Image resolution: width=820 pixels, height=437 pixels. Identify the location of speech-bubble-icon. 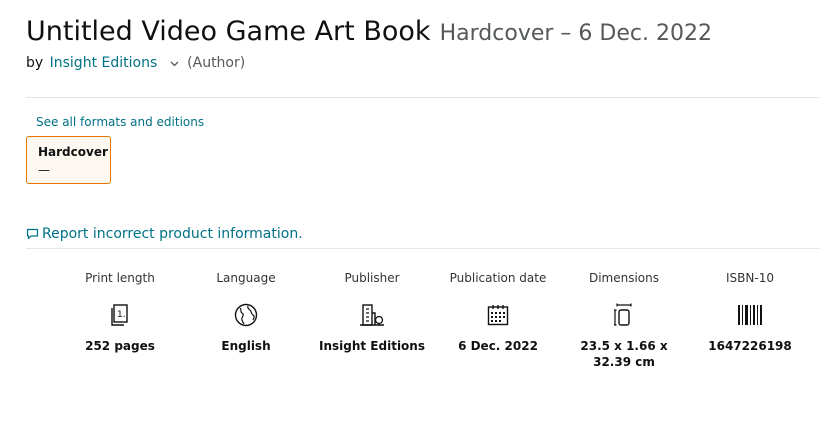
(32, 234).